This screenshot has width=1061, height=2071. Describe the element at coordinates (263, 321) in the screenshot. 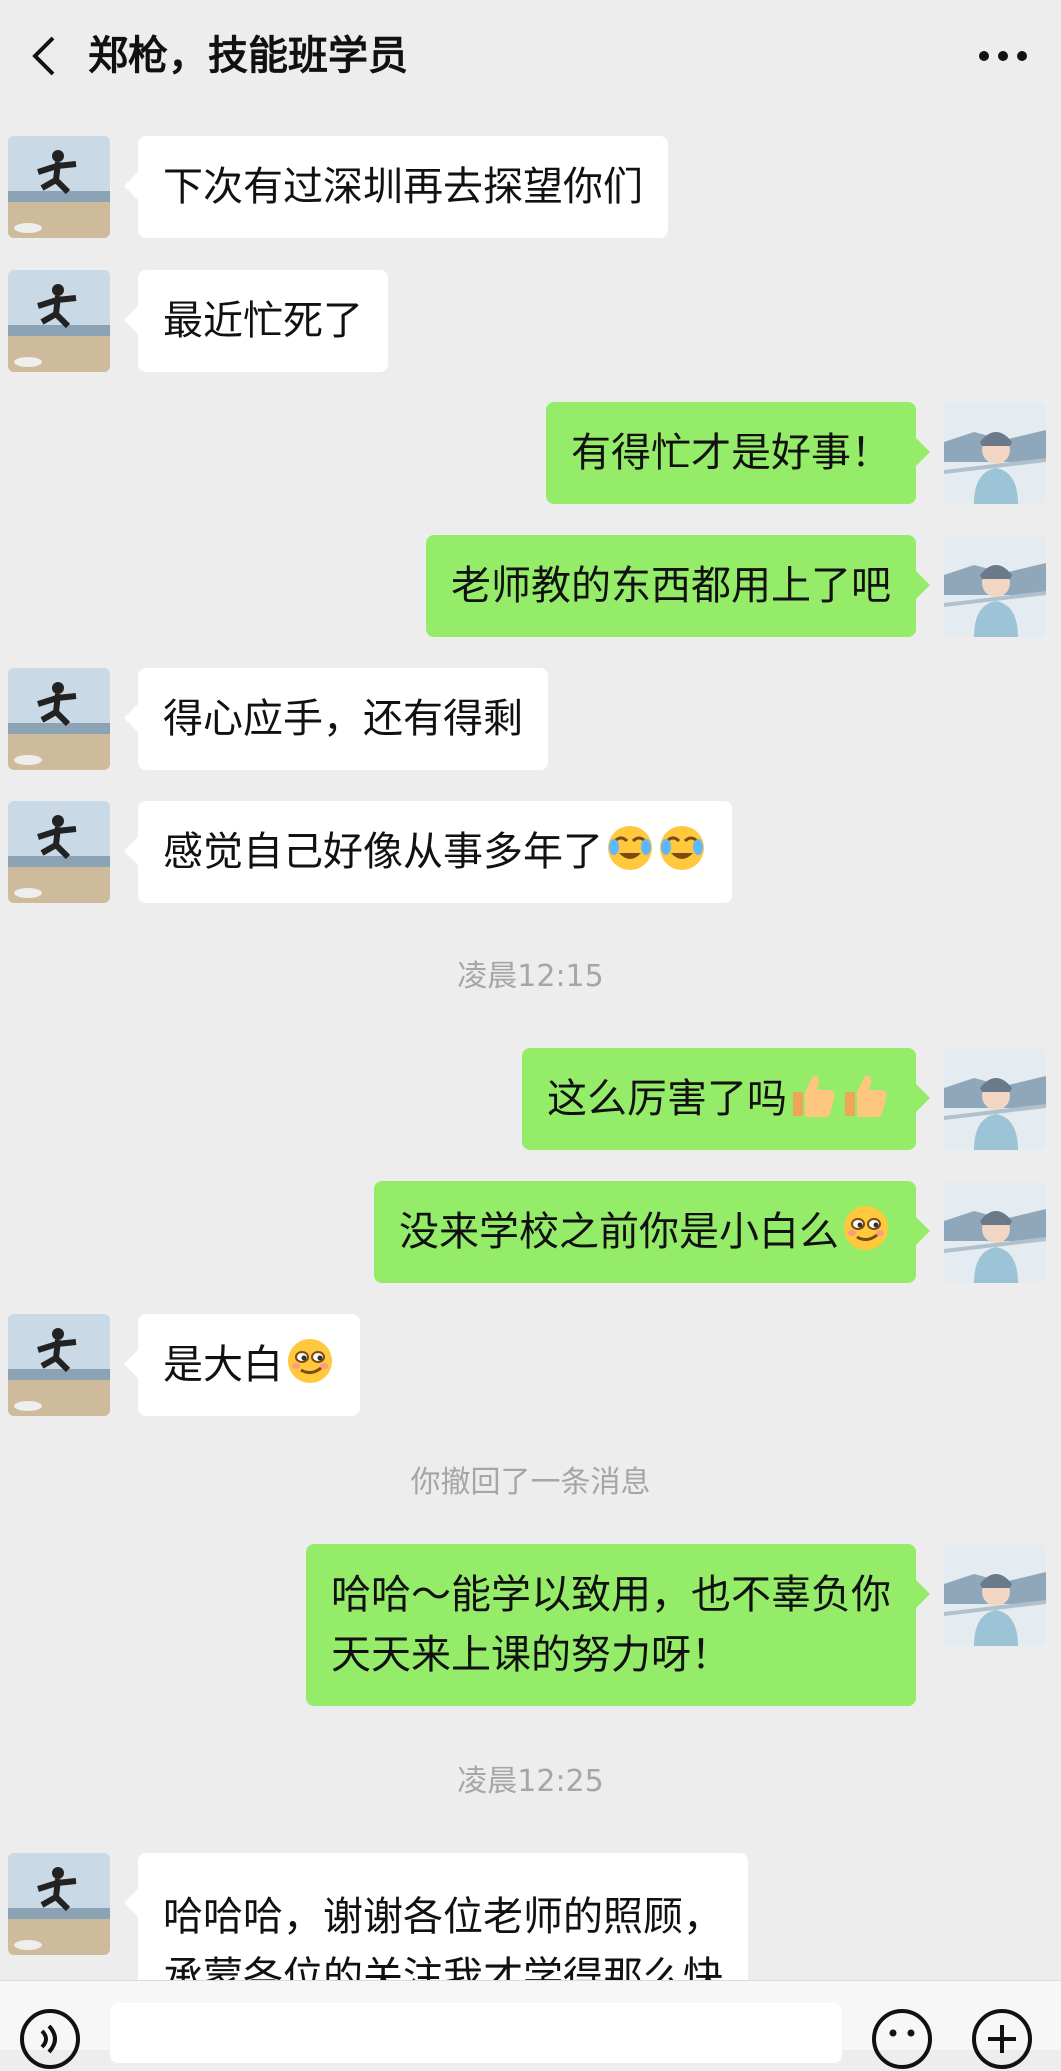

I see `message-text: 最近忙死了` at that location.